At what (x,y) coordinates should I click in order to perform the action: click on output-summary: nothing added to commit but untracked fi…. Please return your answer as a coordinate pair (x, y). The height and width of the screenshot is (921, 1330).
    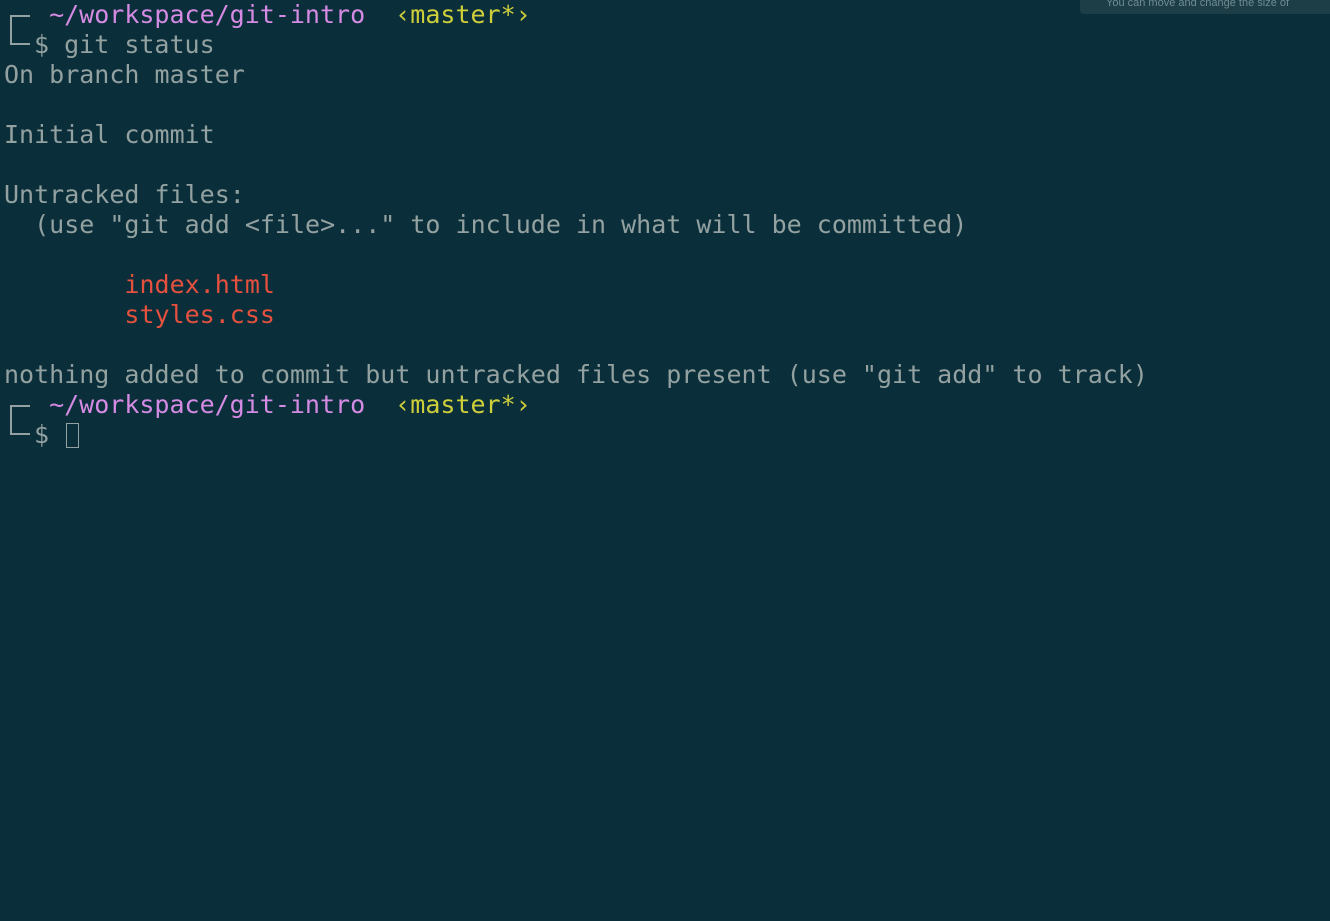
    Looking at the image, I should click on (576, 374).